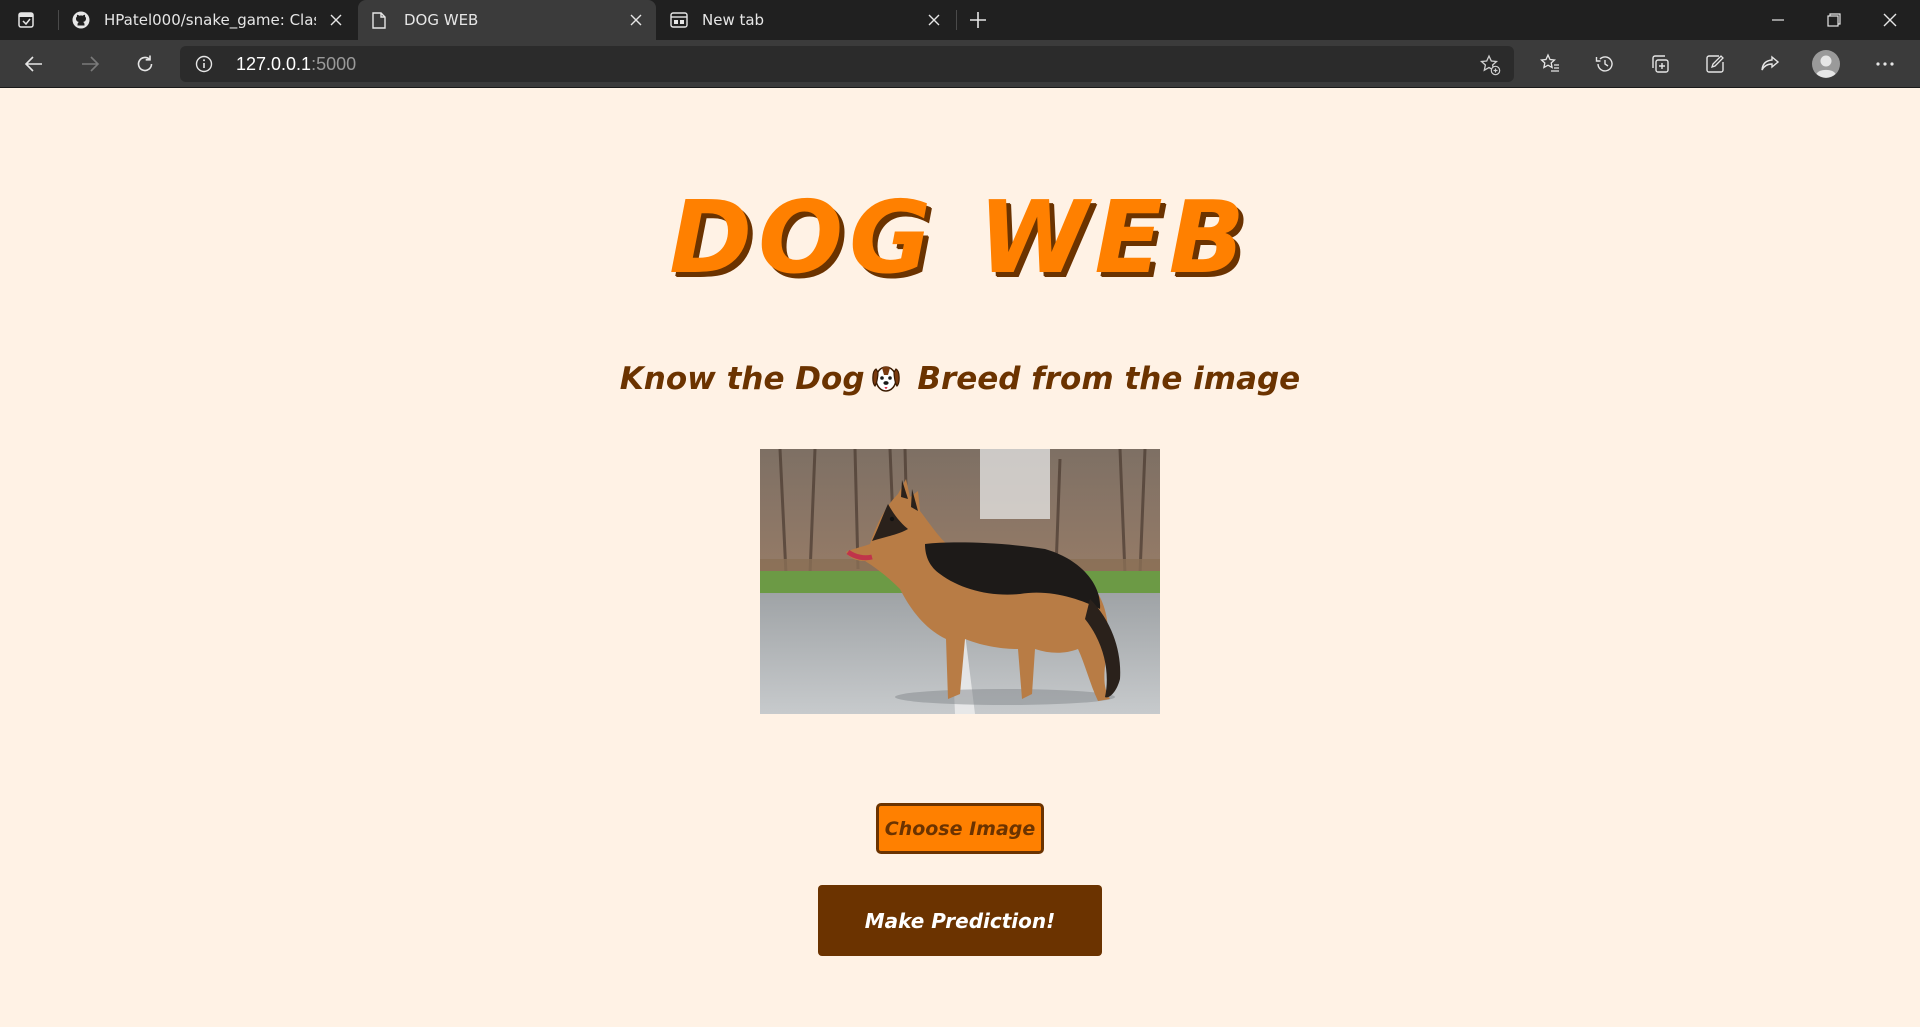 The image size is (1920, 1027). I want to click on tab-title: DOG WEB, so click(441, 20).